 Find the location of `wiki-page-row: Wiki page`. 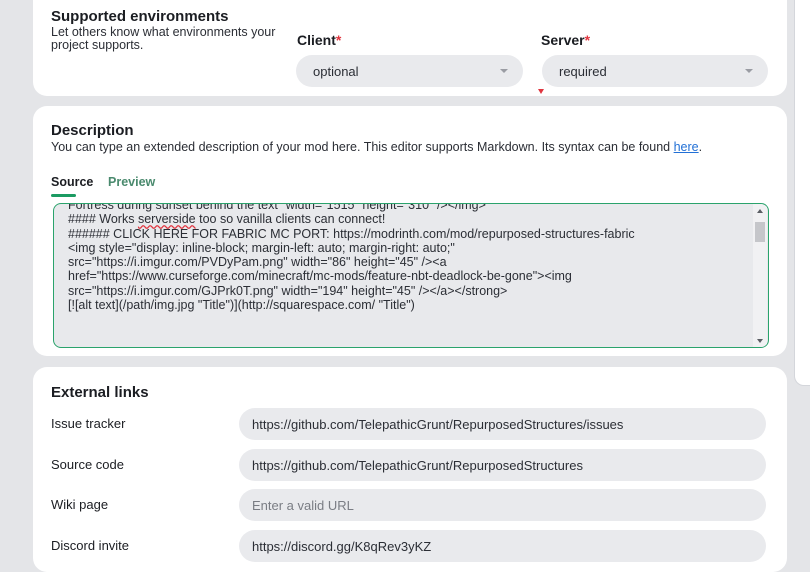

wiki-page-row: Wiki page is located at coordinates (410, 505).